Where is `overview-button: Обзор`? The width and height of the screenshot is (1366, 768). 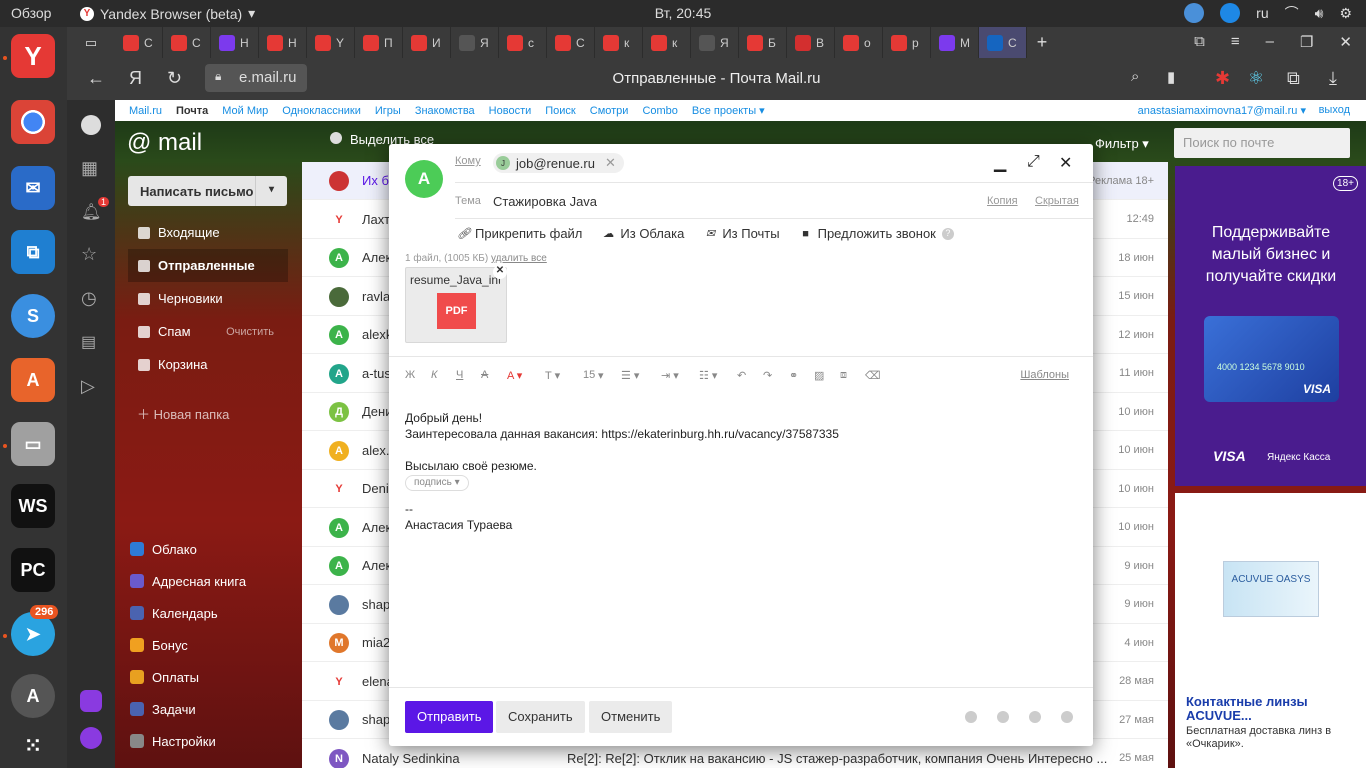 overview-button: Обзор is located at coordinates (31, 13).